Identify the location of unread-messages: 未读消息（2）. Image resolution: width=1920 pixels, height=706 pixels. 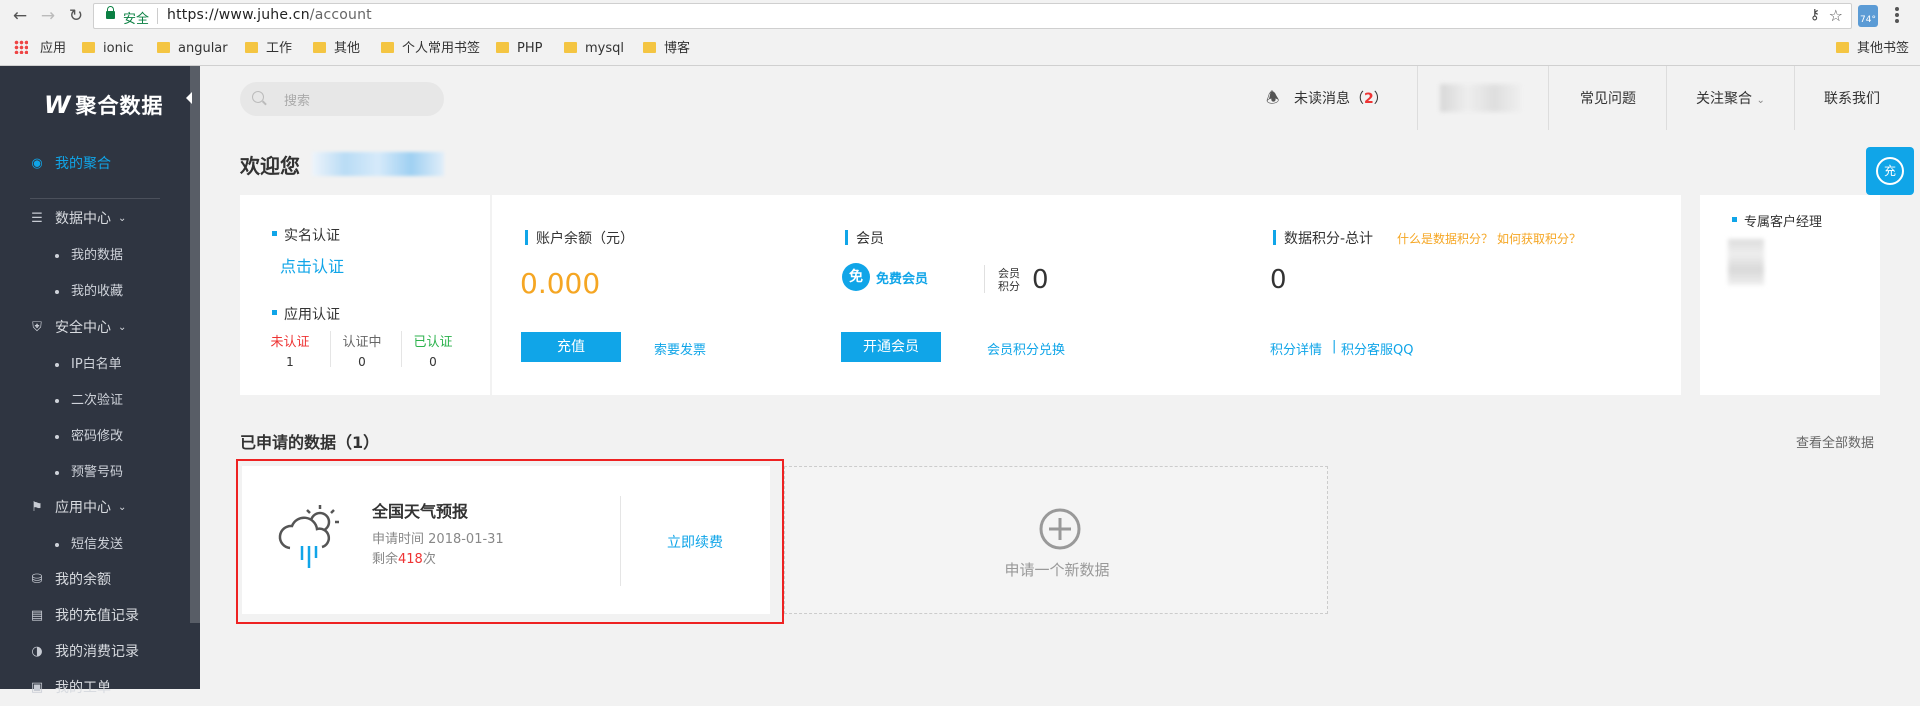
(1341, 98).